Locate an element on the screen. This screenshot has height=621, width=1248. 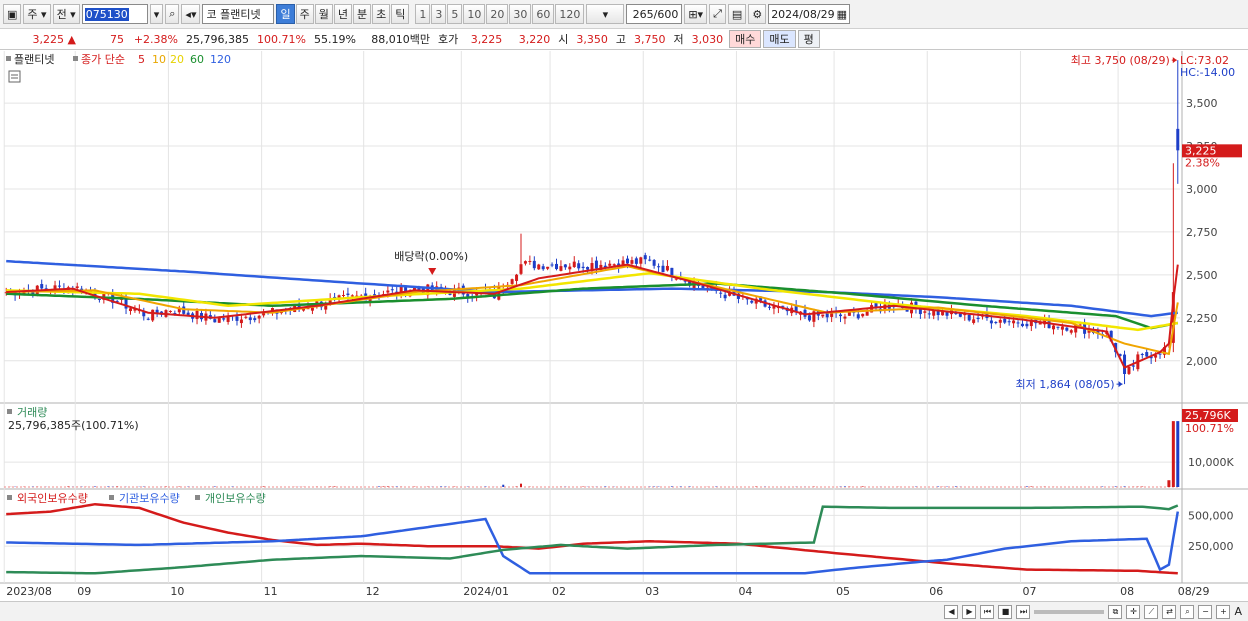
stock-code-input: 075130 is located at coordinates (114, 14).